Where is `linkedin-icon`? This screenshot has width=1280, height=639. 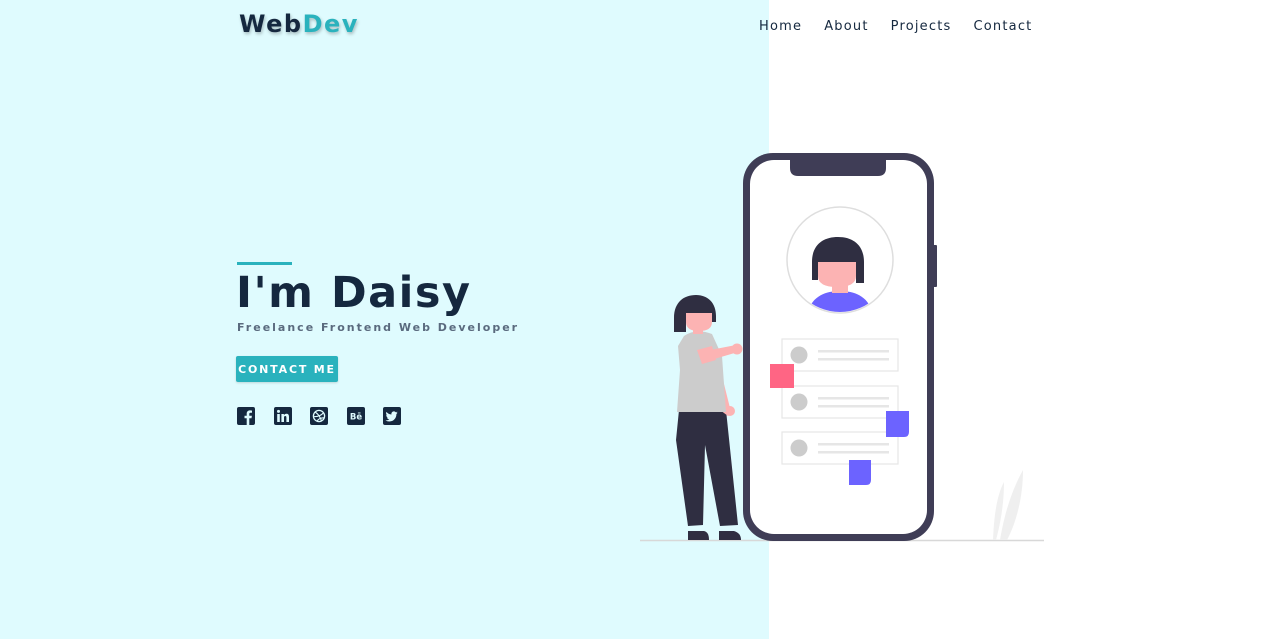 linkedin-icon is located at coordinates (282, 416).